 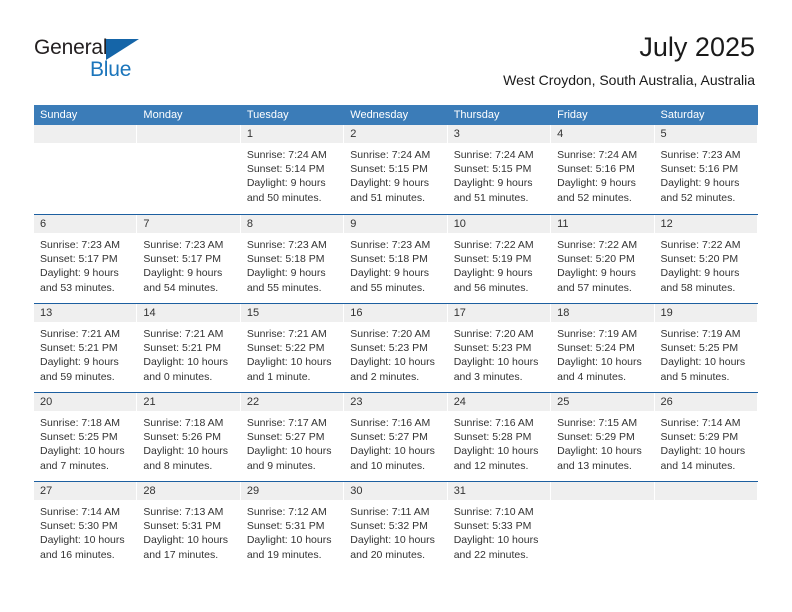 I want to click on page-title: July 2025, so click(x=697, y=47).